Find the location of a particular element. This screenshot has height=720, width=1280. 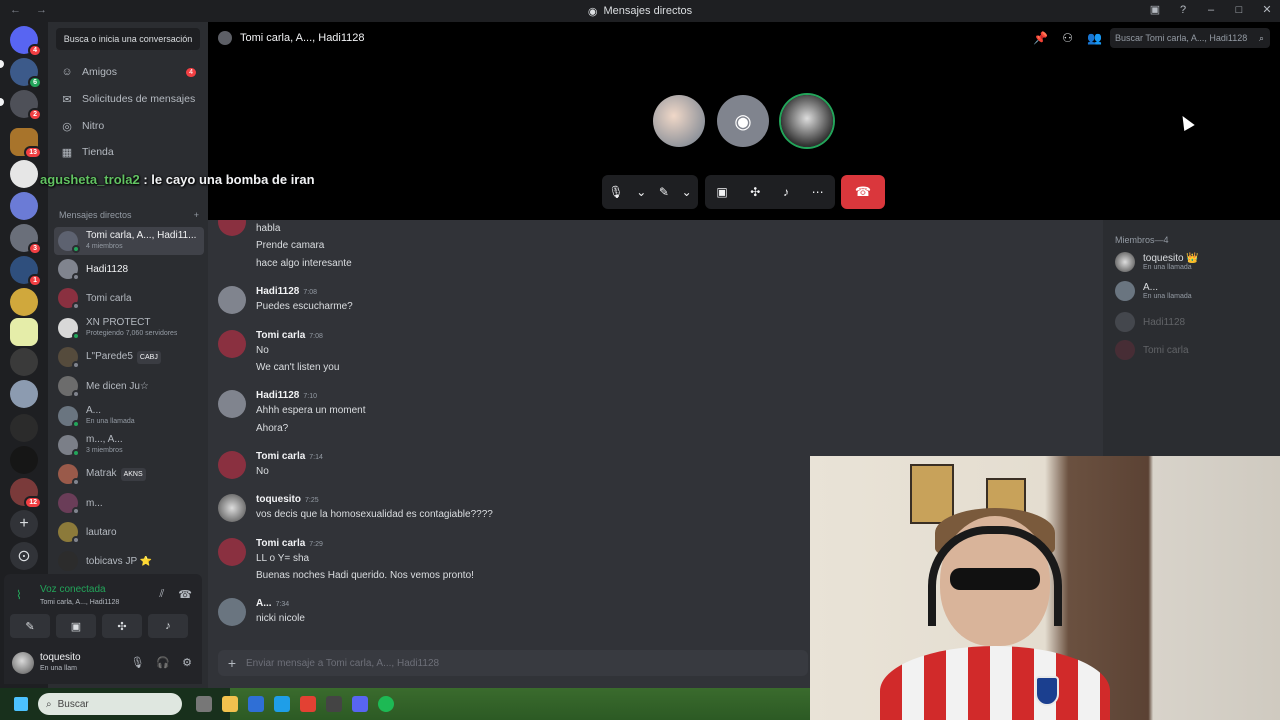

help-icon: ? is located at coordinates (1183, 10).